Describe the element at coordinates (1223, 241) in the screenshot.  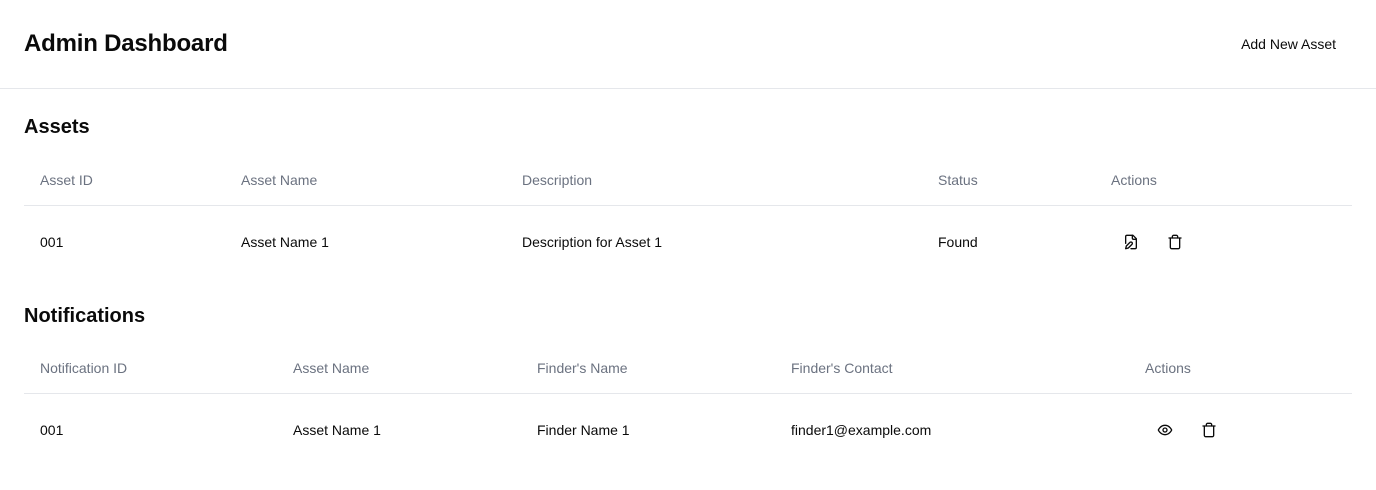
I see `asset-actions-cell` at that location.